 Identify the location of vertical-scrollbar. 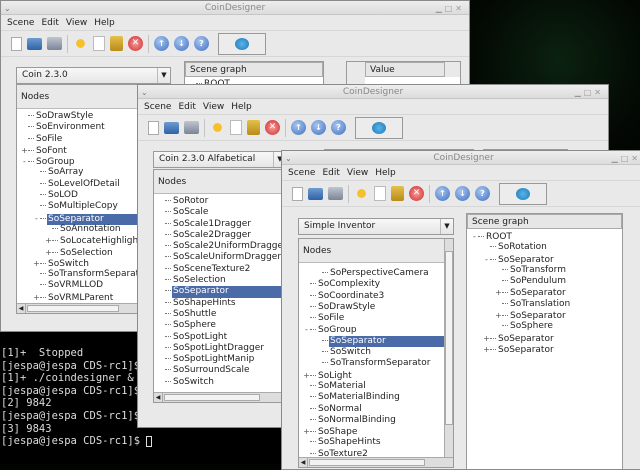
(448, 348).